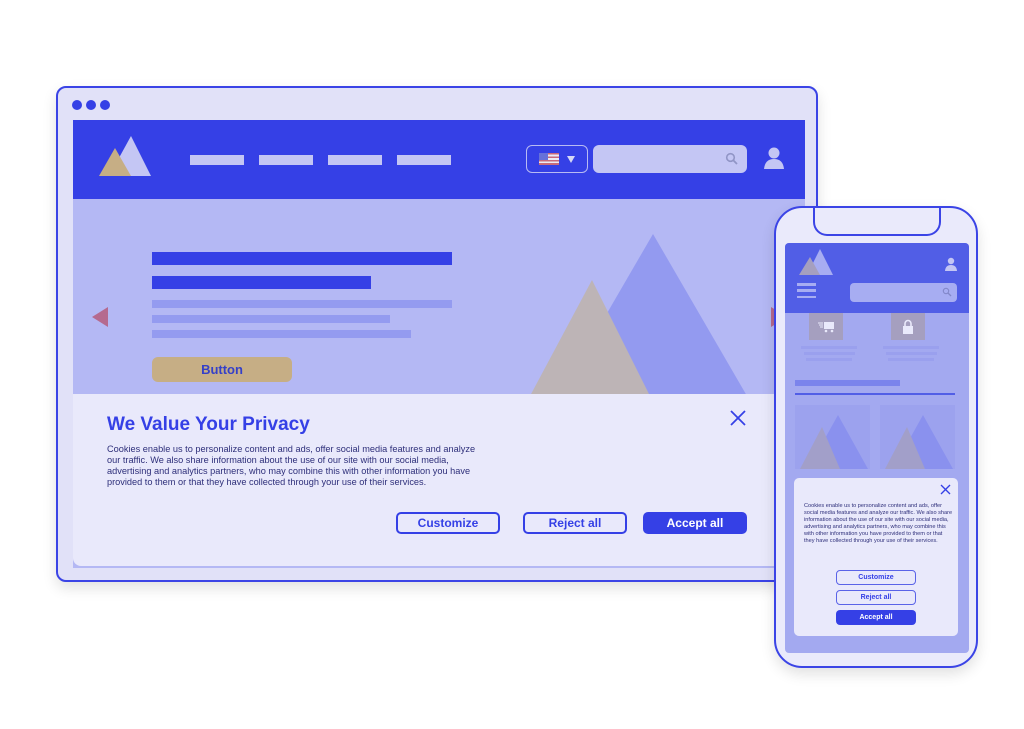 The image size is (1024, 729). I want to click on lock-icon, so click(908, 326).